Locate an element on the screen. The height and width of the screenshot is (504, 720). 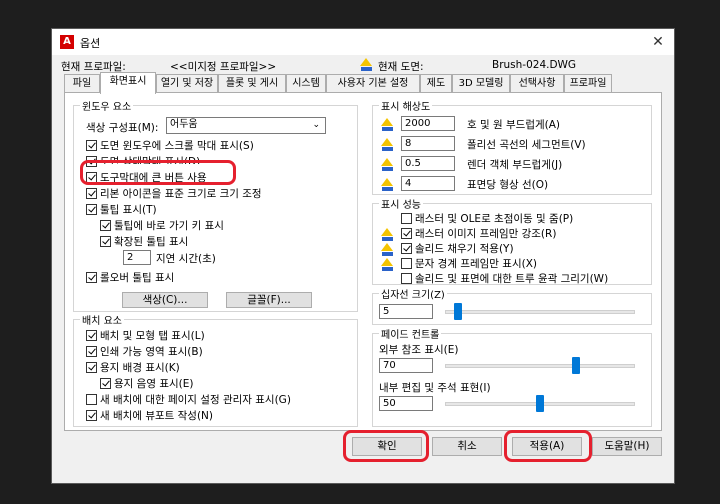
true-silhouettes-label: 솔리드 및 표면에 대한 트루 윤곽 그리기(W) is located at coordinates (512, 279).